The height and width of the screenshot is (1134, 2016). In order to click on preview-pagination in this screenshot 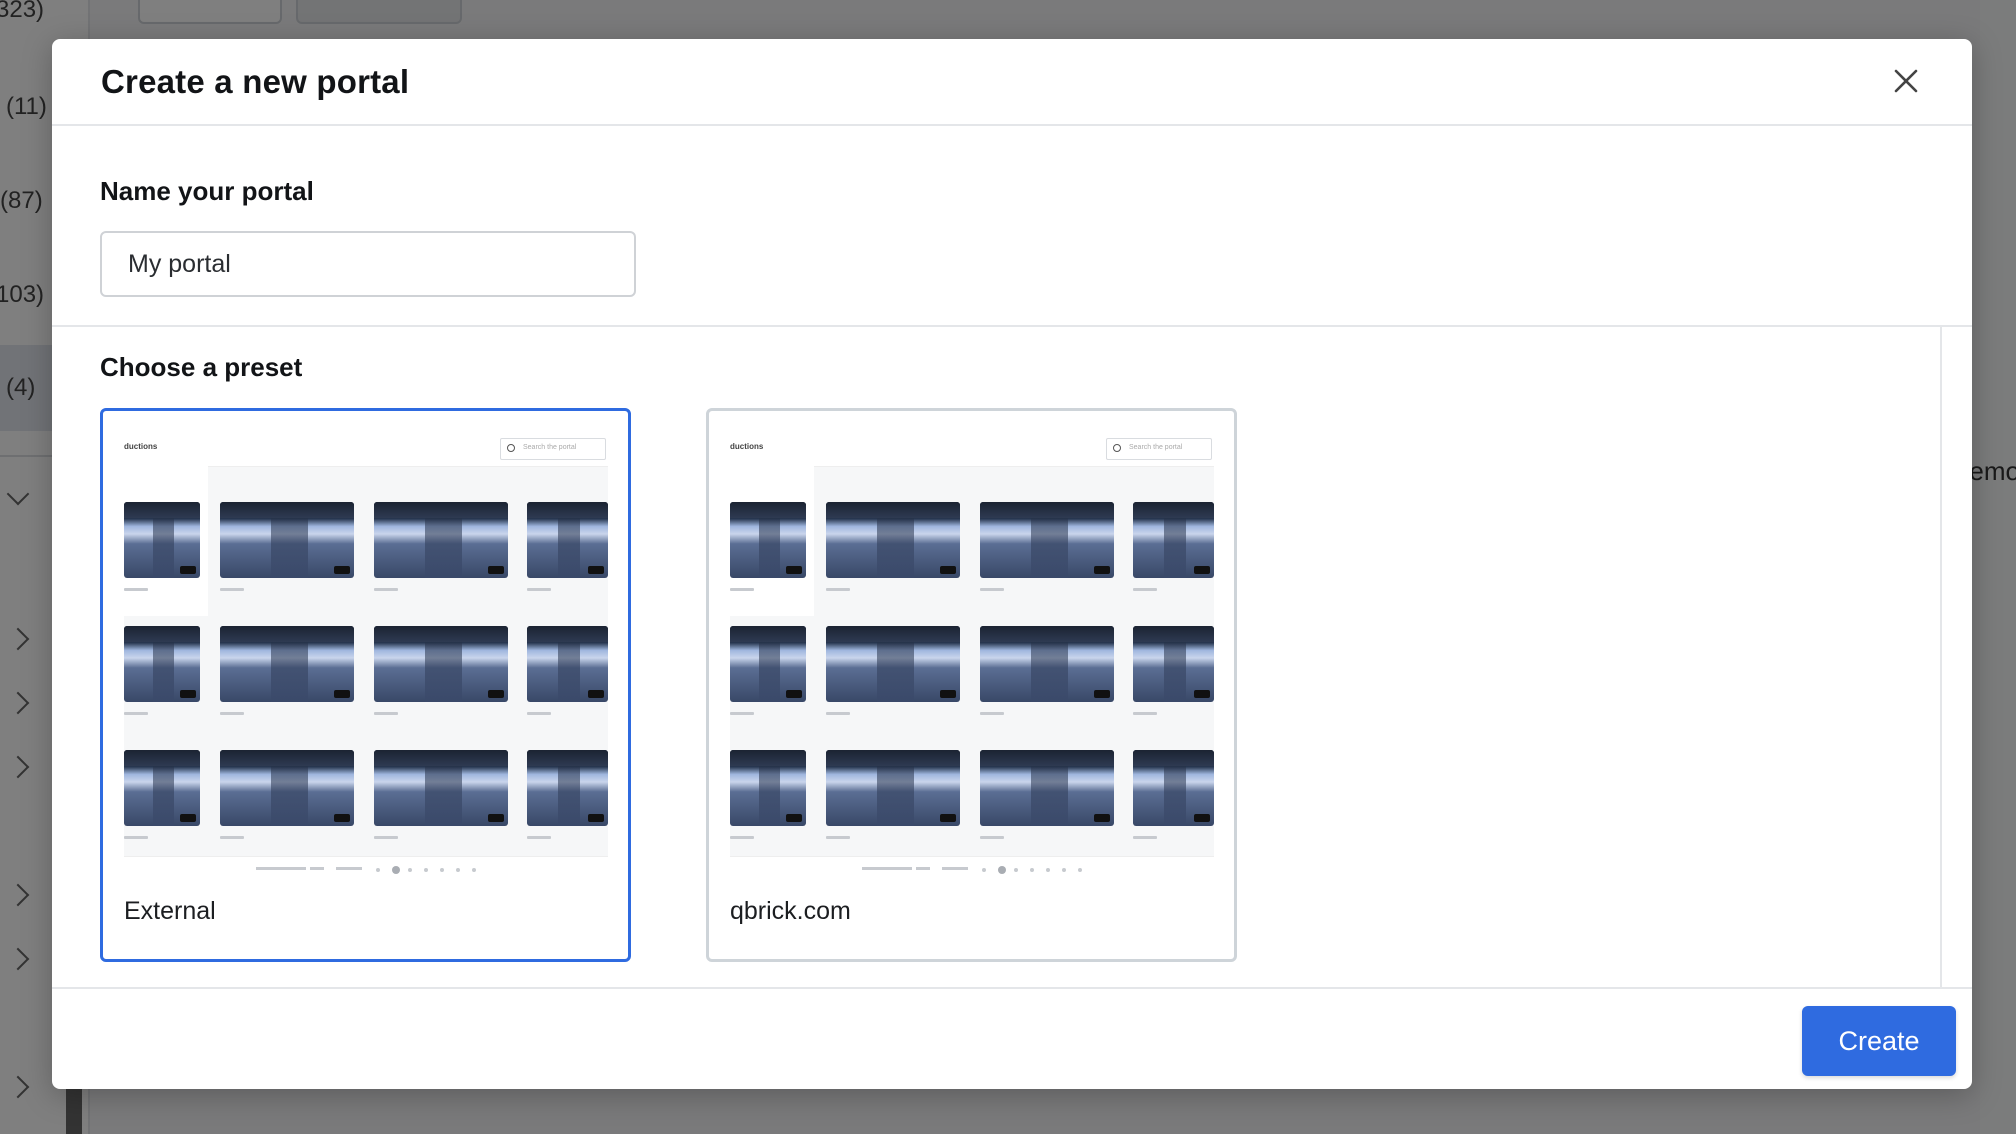, I will do `click(972, 868)`.